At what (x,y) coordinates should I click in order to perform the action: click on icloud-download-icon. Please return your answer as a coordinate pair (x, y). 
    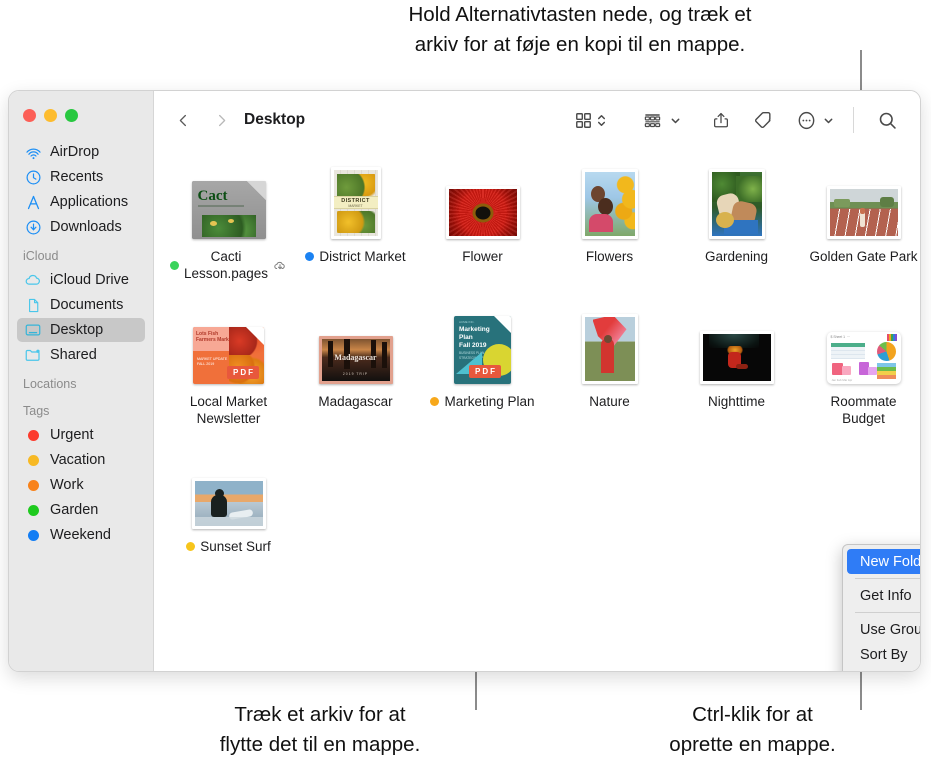
    Looking at the image, I should click on (280, 265).